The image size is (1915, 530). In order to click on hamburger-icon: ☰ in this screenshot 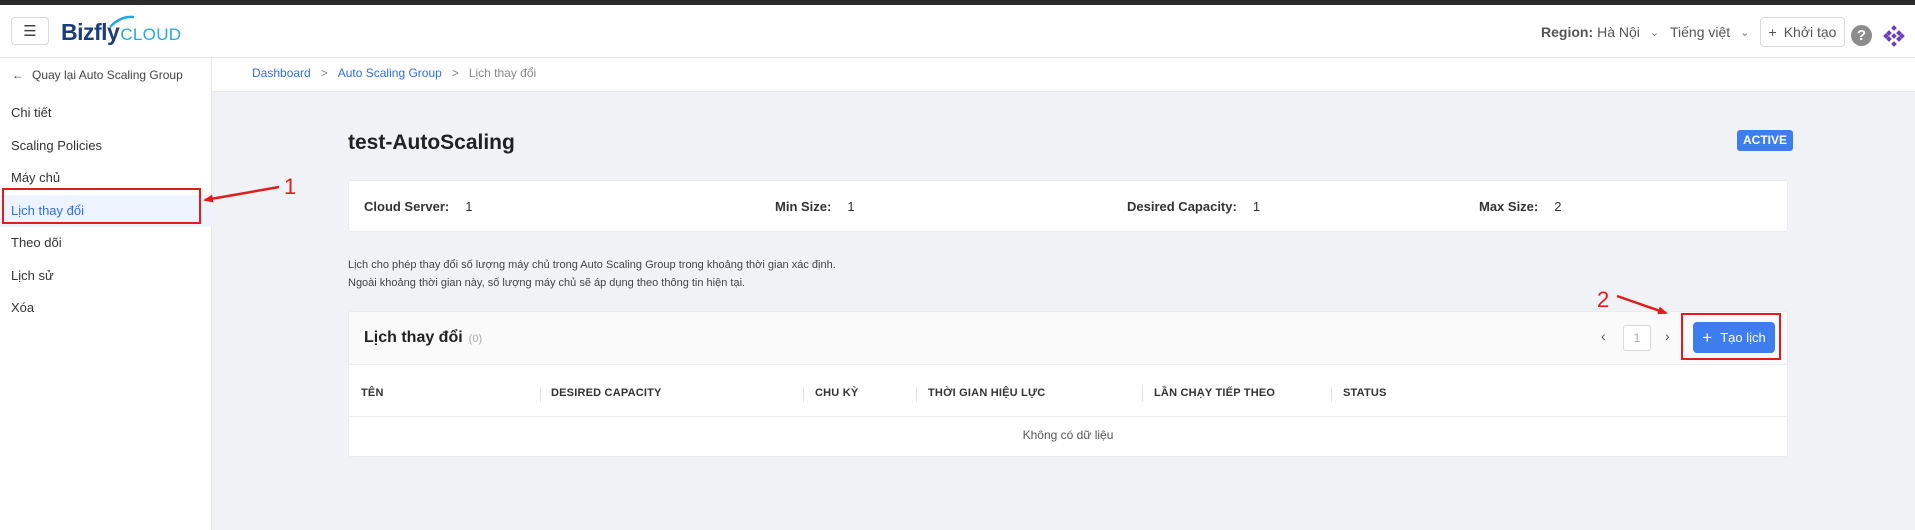, I will do `click(30, 31)`.